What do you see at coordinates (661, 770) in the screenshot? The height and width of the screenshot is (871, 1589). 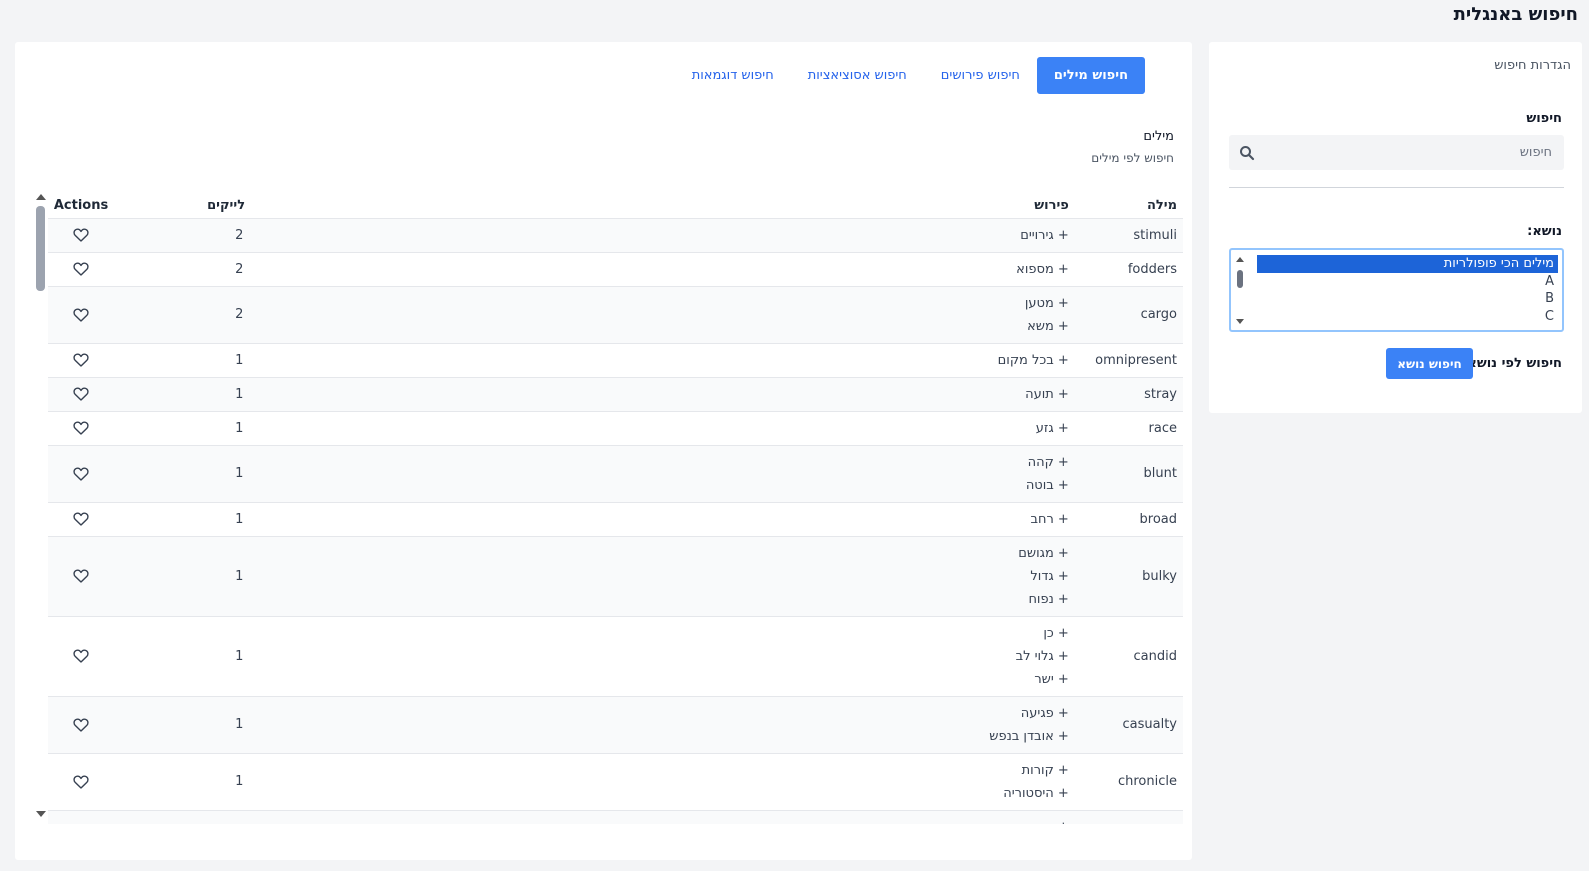 I see `meaning-item: + קורות` at bounding box center [661, 770].